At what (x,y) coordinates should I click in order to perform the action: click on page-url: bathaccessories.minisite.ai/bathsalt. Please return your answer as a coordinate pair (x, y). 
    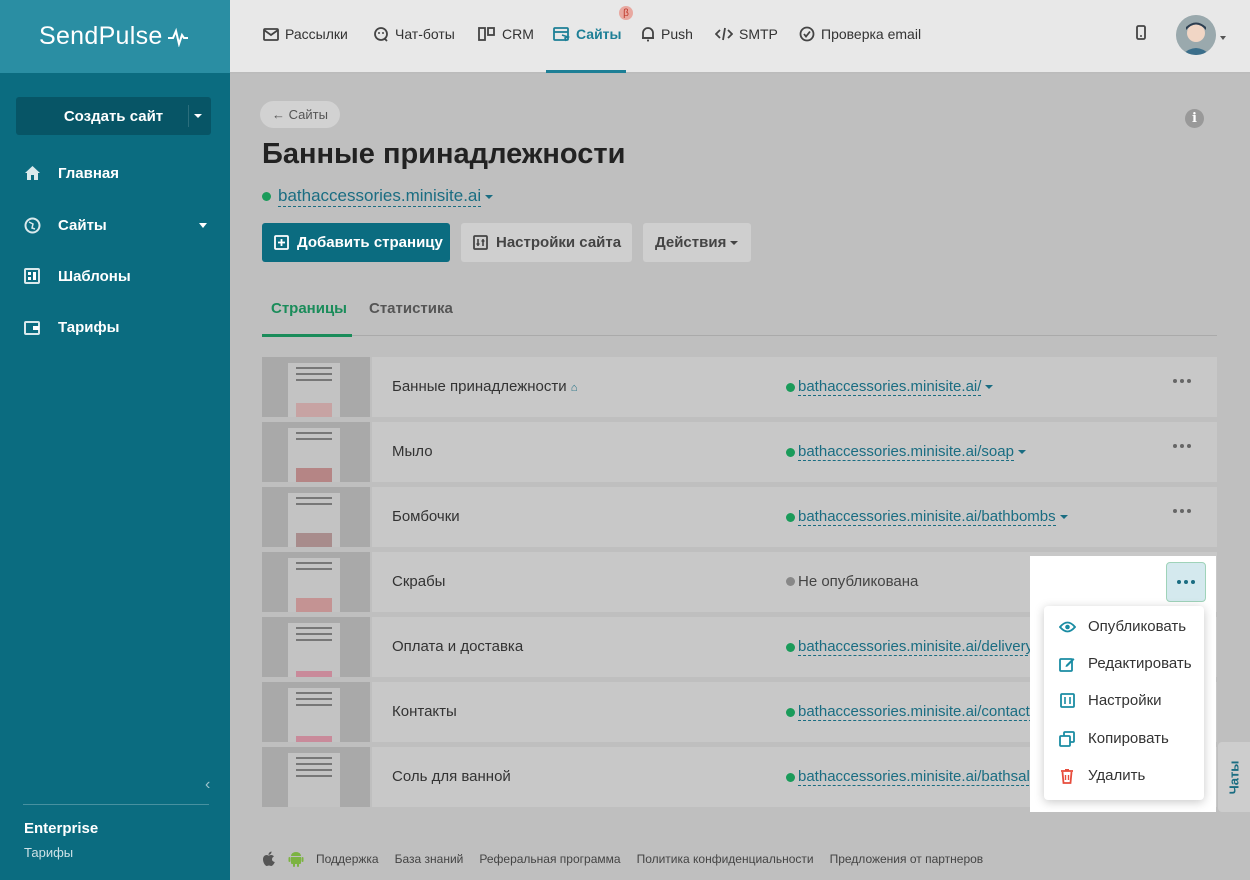
    Looking at the image, I should click on (916, 777).